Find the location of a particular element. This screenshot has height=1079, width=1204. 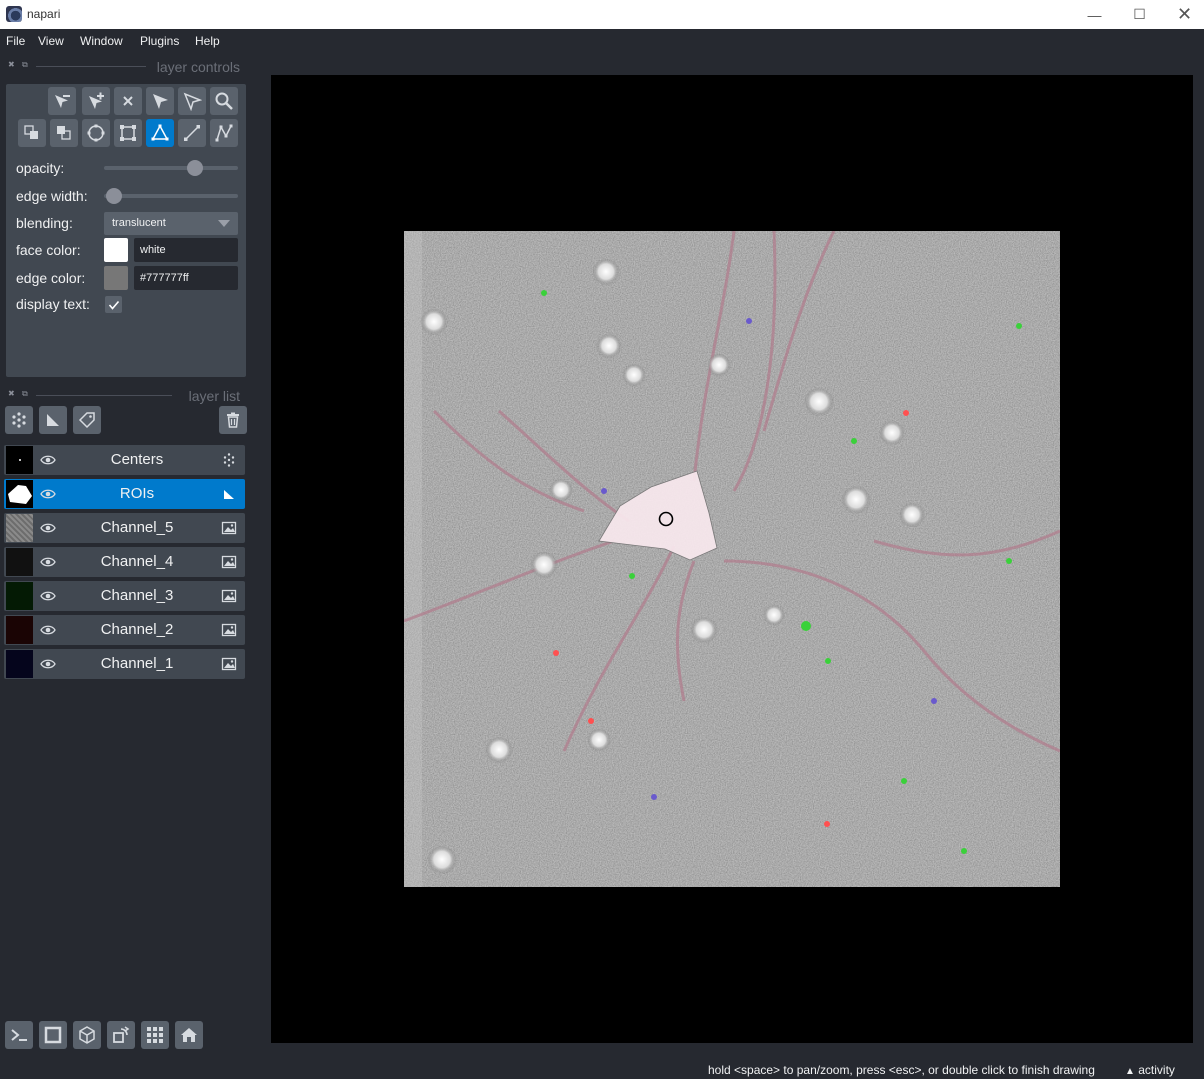

layer-controls-title: layer controls is located at coordinates (198, 67).